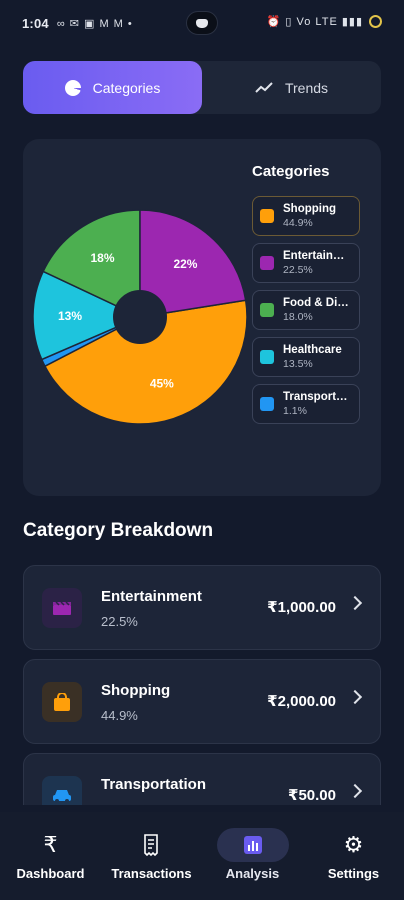 The width and height of the screenshot is (404, 900). What do you see at coordinates (295, 411) in the screenshot?
I see `legend-percent: 1.1%` at bounding box center [295, 411].